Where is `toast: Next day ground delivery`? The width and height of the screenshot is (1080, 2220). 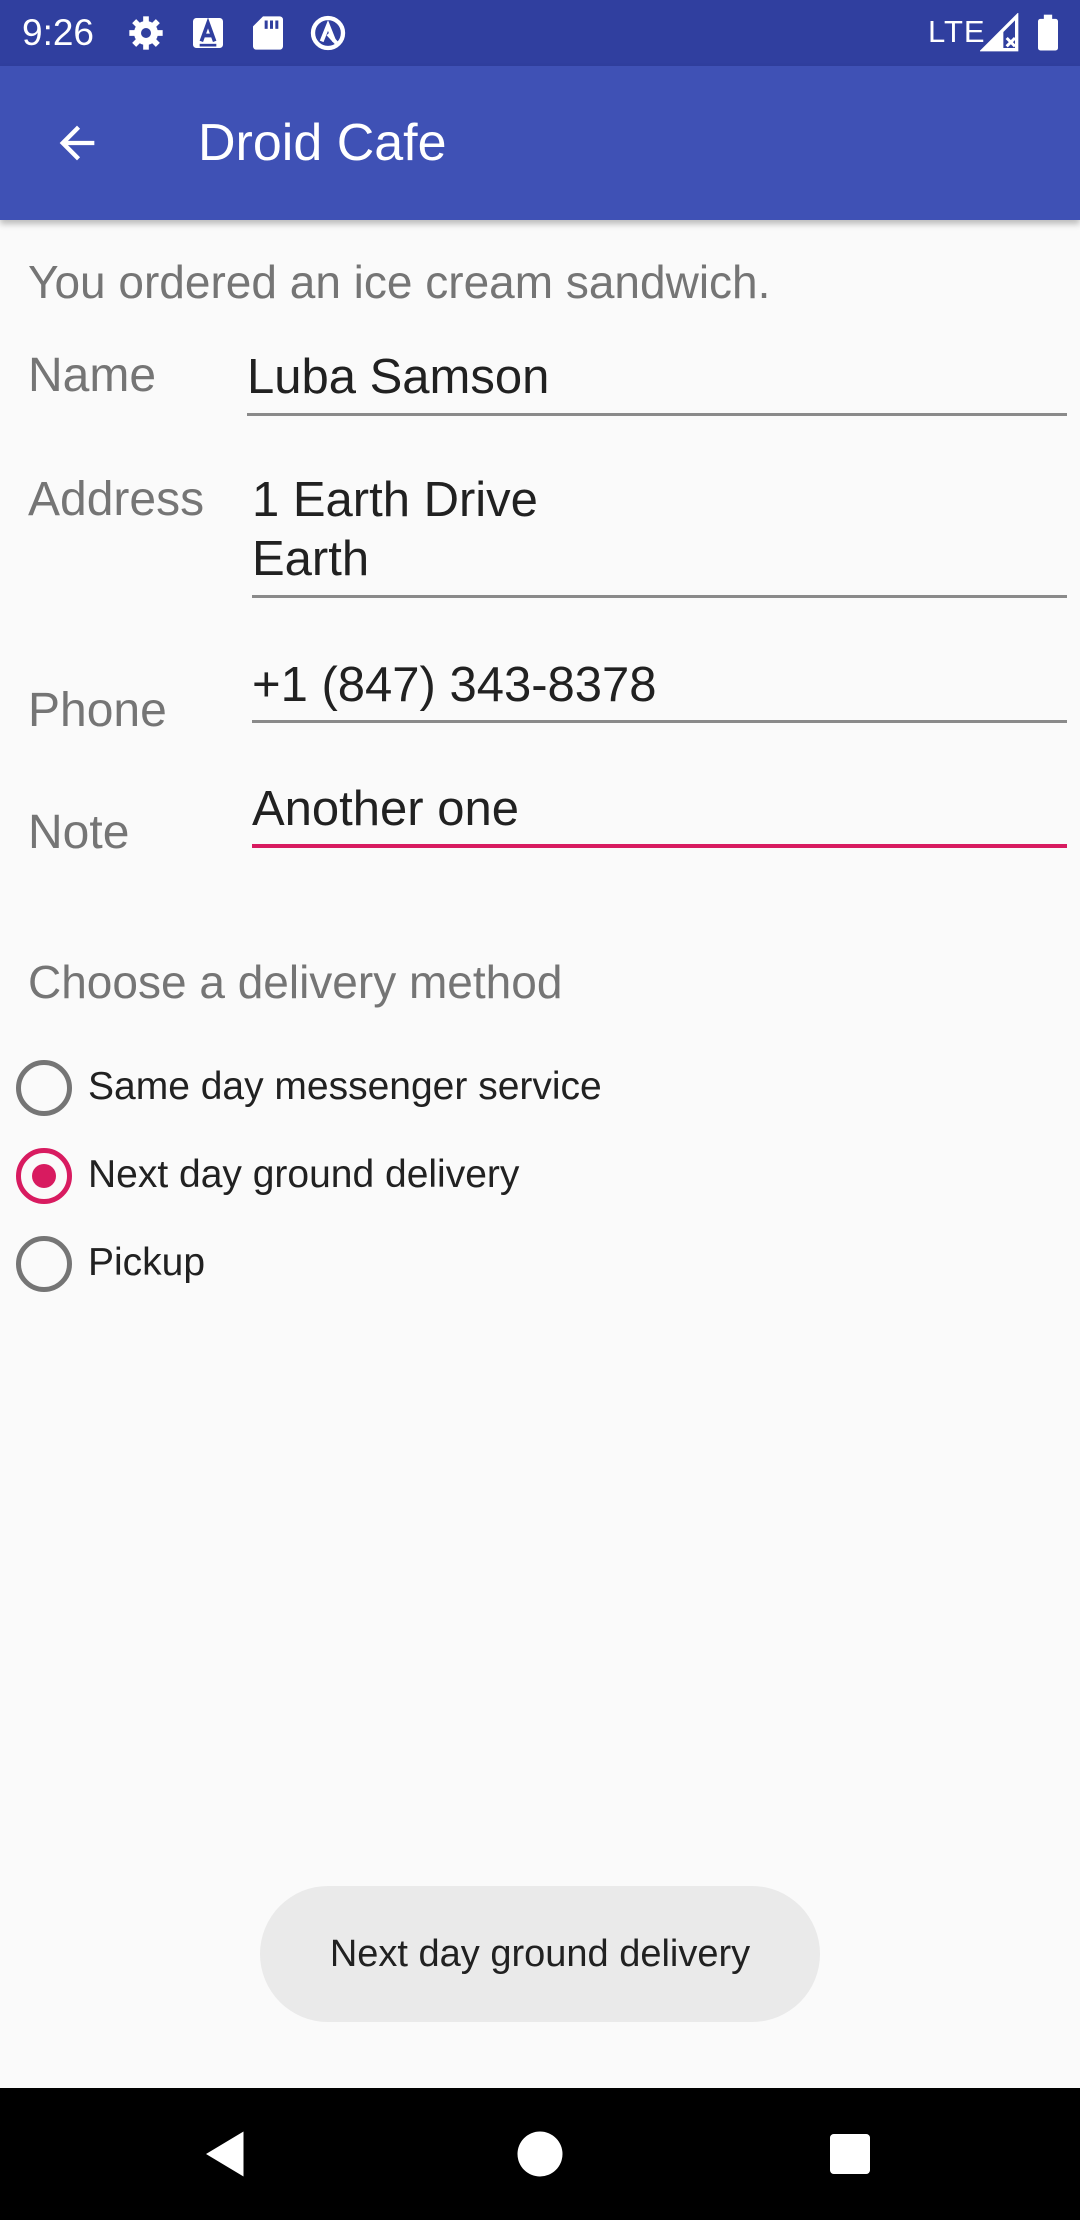 toast: Next day ground delivery is located at coordinates (540, 1954).